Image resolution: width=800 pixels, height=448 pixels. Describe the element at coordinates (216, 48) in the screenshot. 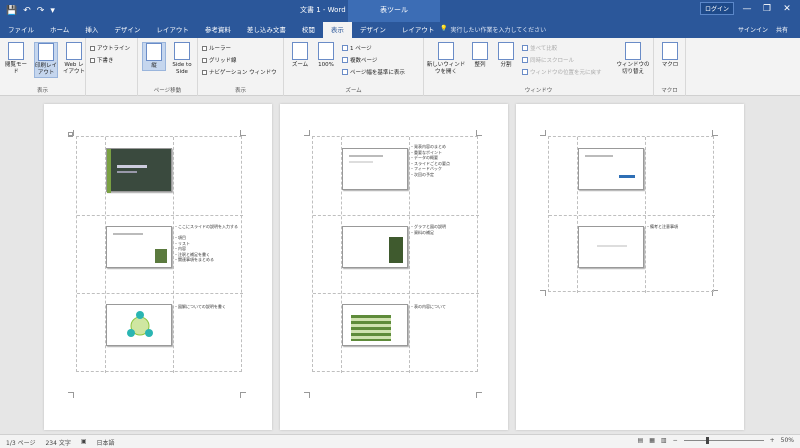

I see `ruler-option: ルーラー` at that location.